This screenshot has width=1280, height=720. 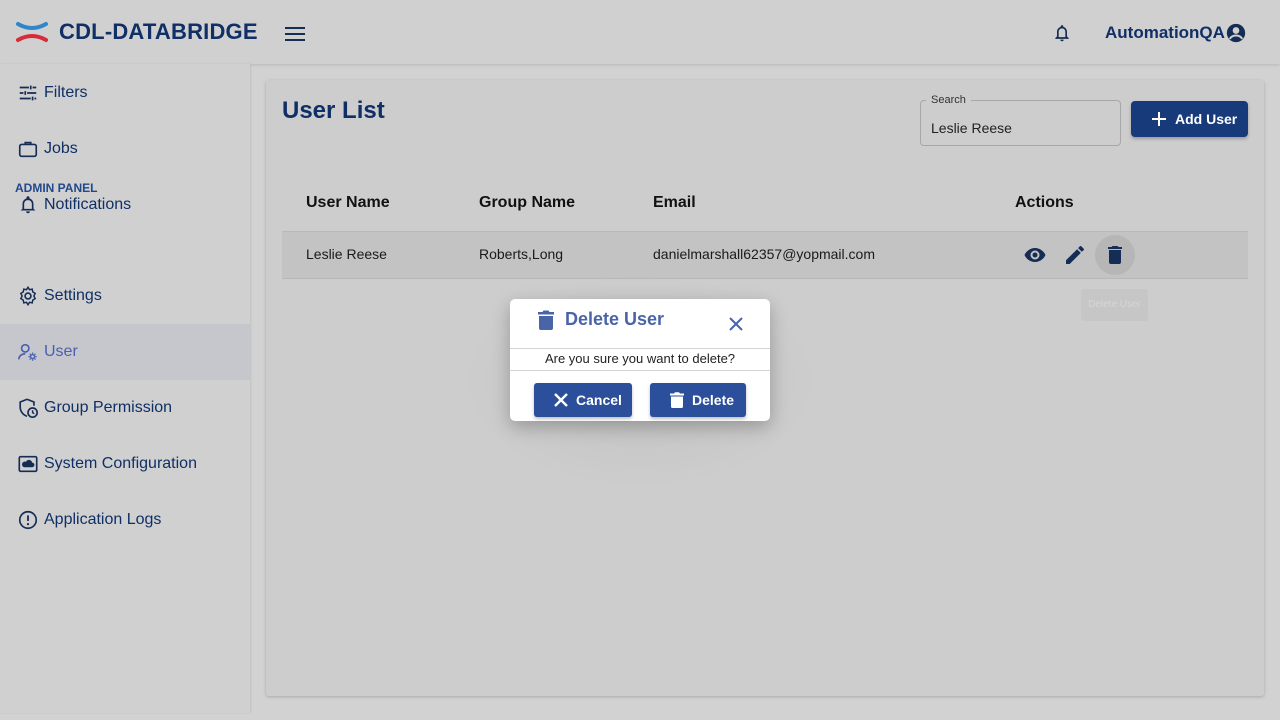 What do you see at coordinates (674, 202) in the screenshot?
I see `column-header-email: Email` at bounding box center [674, 202].